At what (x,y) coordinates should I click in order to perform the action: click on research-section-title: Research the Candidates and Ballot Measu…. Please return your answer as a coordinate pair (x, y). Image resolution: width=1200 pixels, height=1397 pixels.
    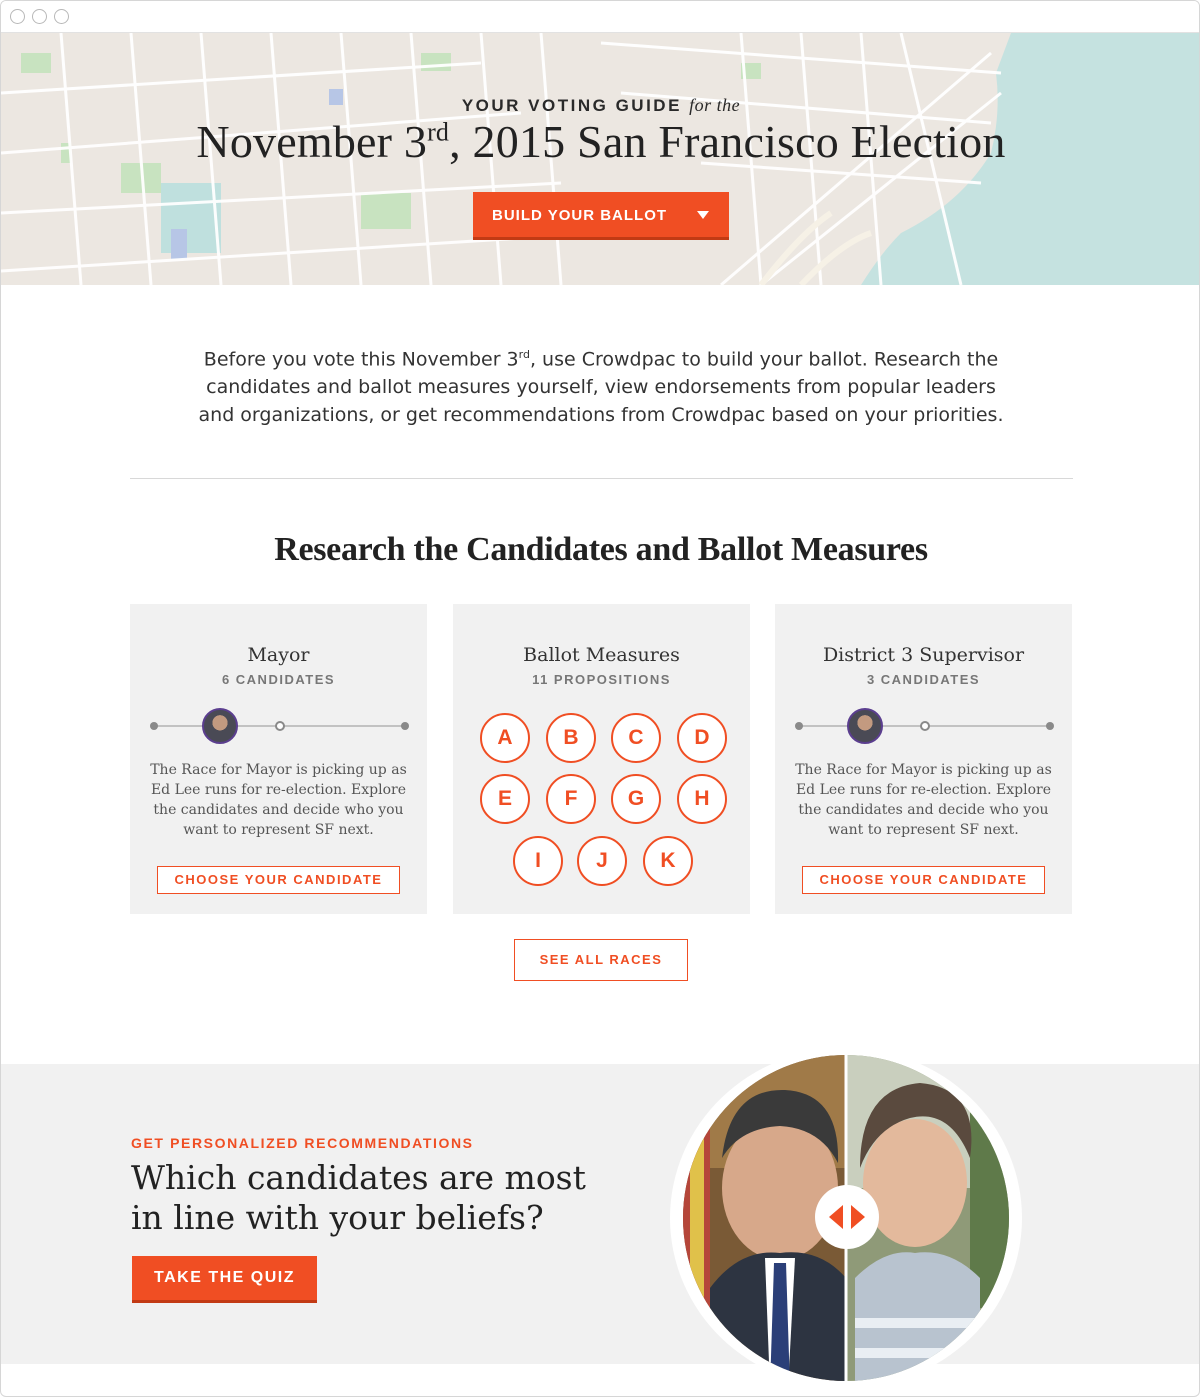
    Looking at the image, I should click on (601, 549).